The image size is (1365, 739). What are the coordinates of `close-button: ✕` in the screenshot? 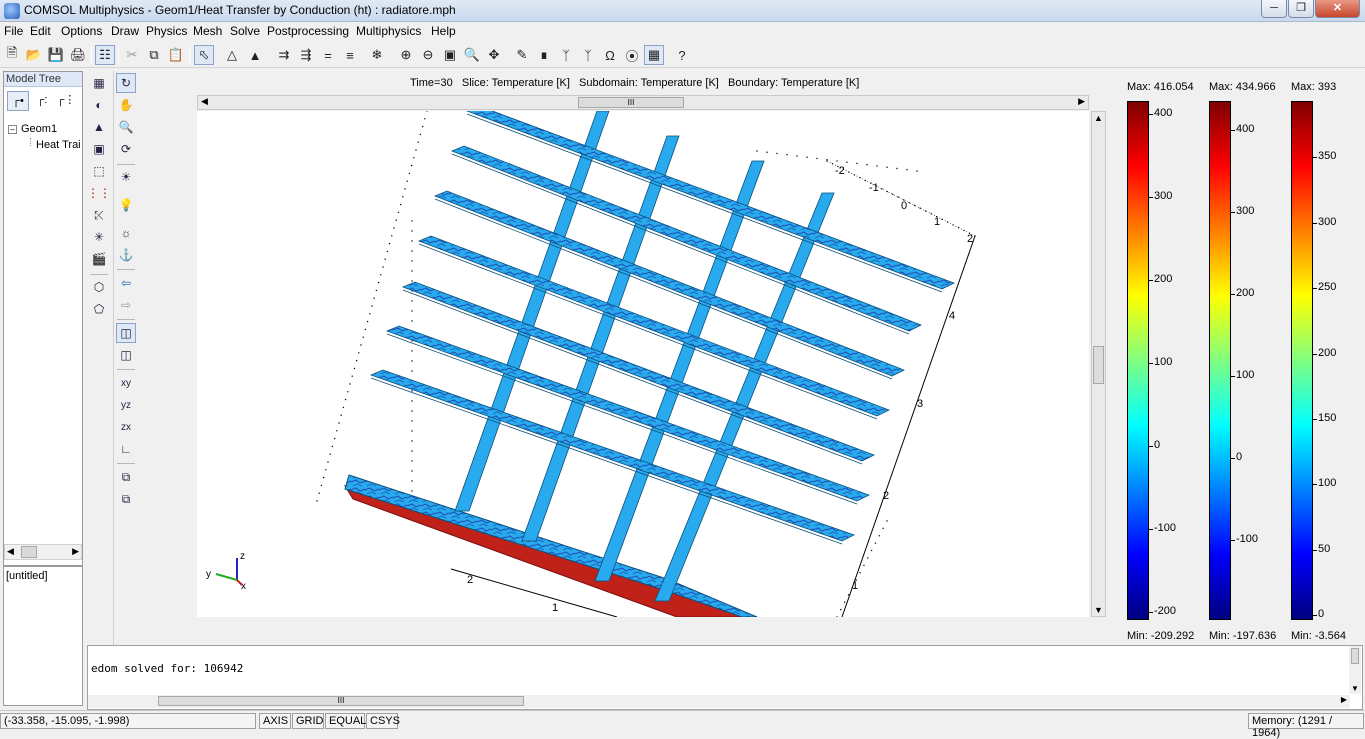 It's located at (1337, 9).